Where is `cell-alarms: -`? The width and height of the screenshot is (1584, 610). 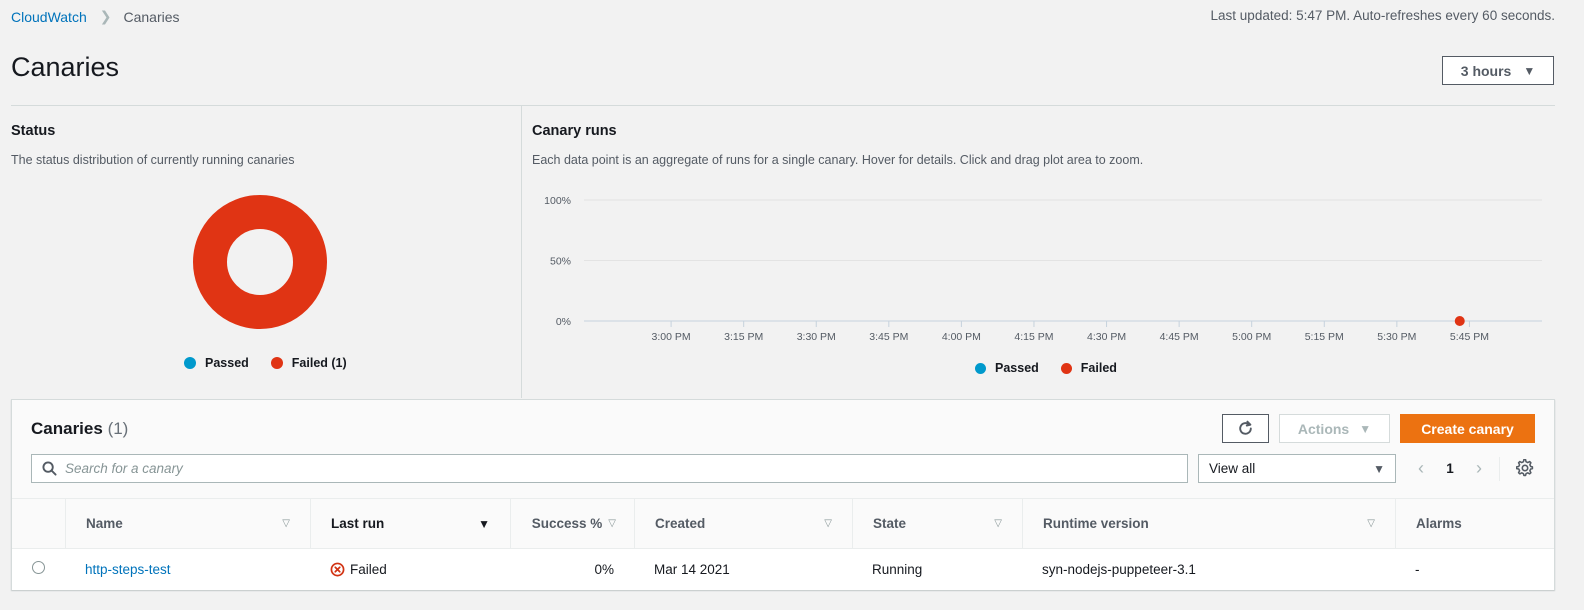 cell-alarms: - is located at coordinates (1417, 569).